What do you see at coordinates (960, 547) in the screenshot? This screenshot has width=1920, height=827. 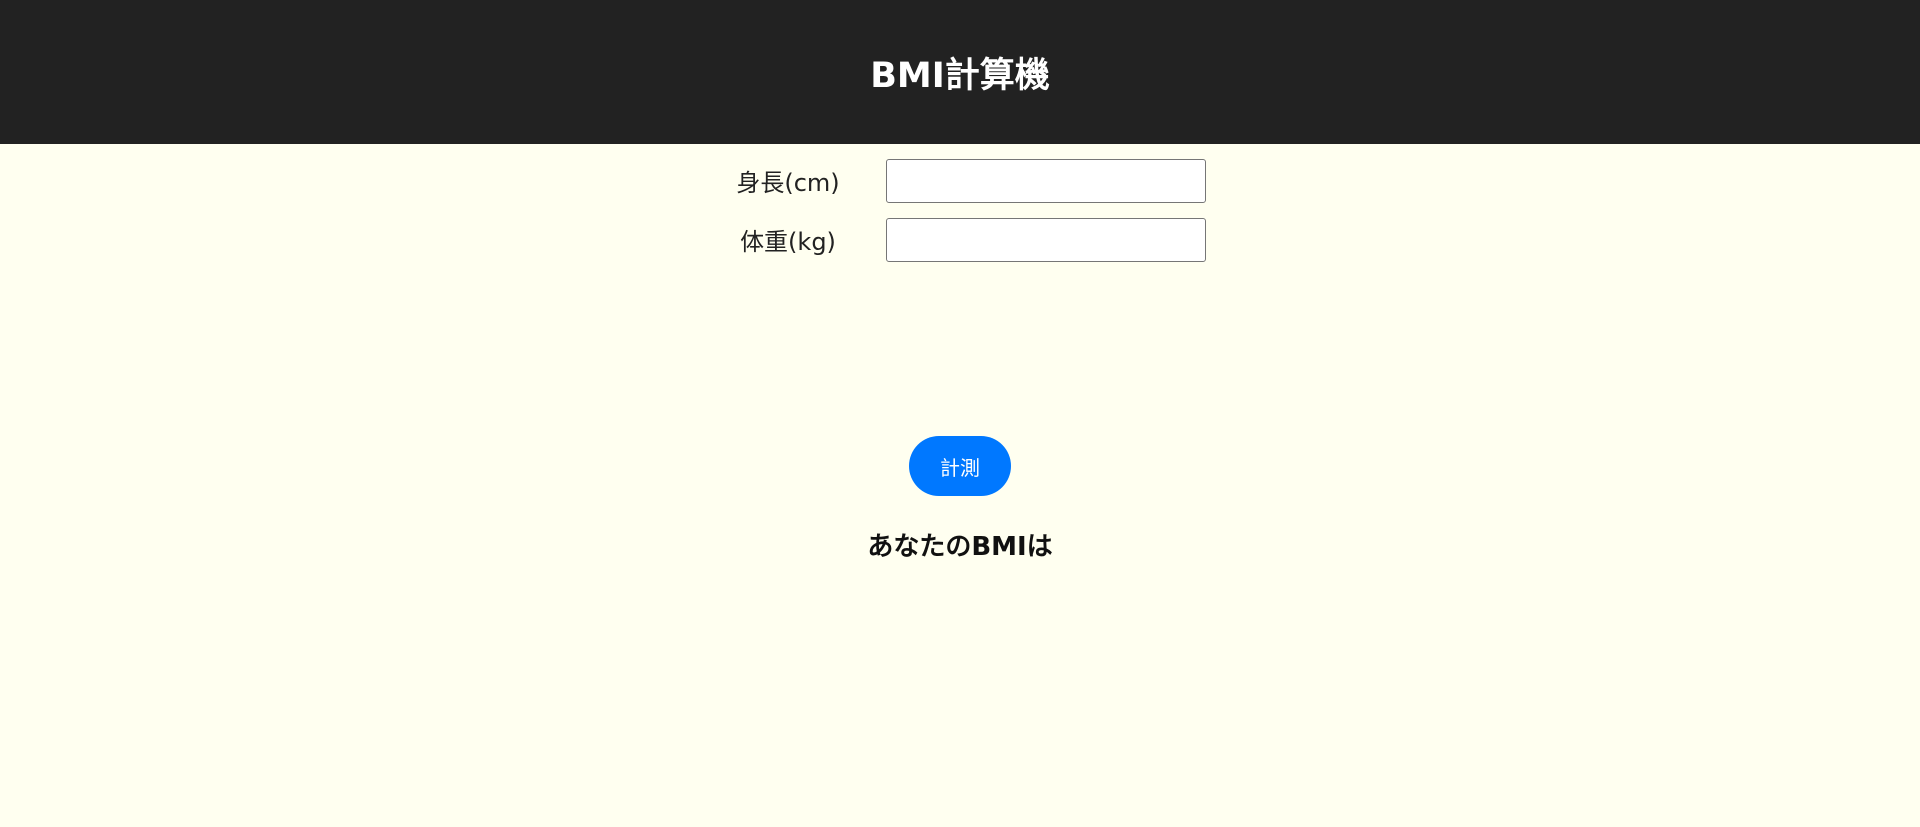 I see `result-heading: あなたのBMIは` at bounding box center [960, 547].